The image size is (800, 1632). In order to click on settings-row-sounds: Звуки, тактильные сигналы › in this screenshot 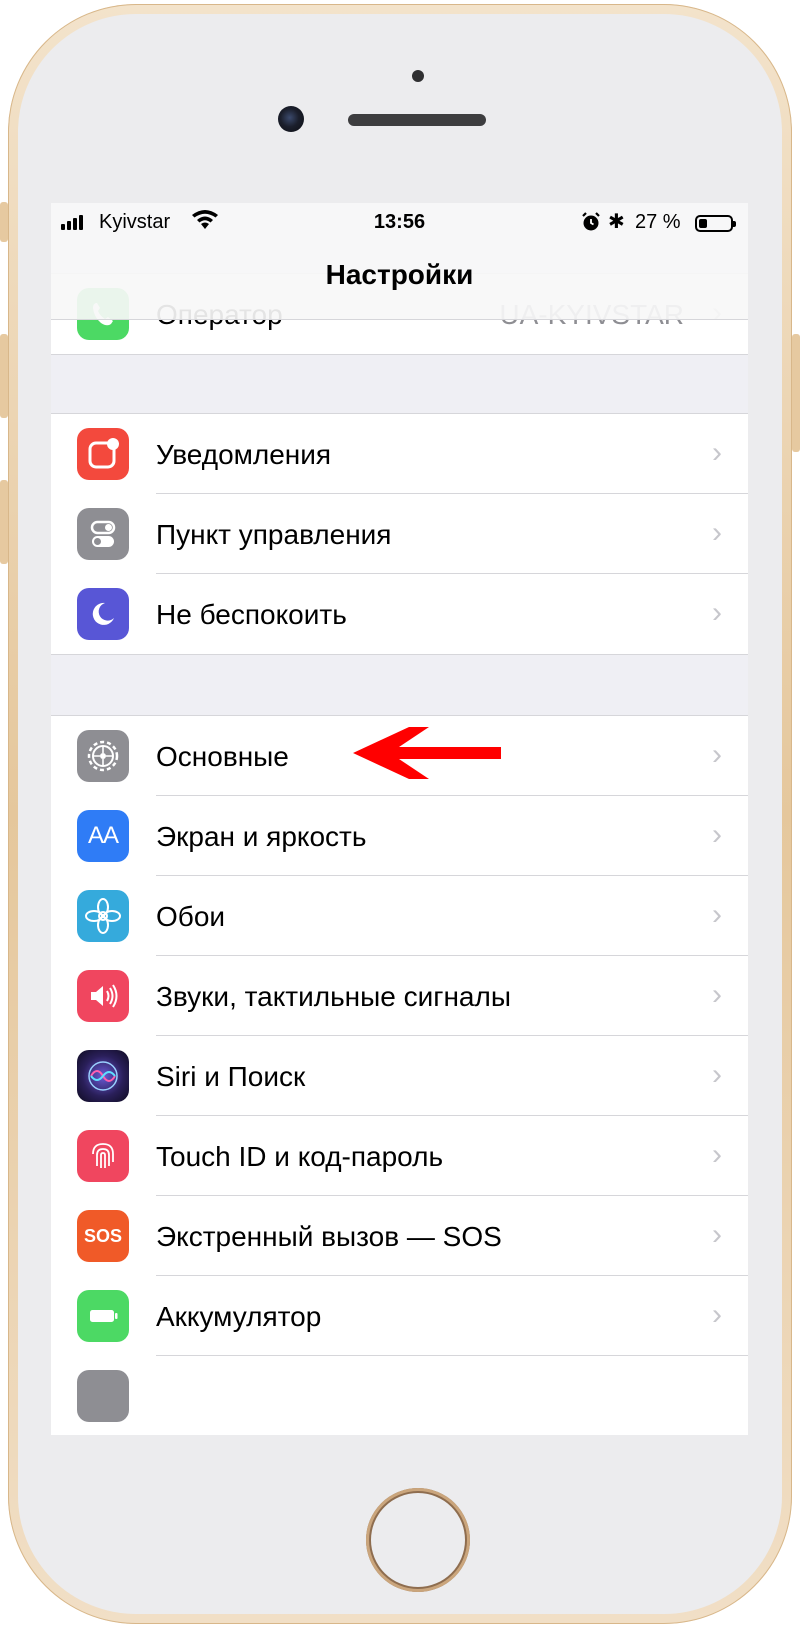, I will do `click(399, 996)`.